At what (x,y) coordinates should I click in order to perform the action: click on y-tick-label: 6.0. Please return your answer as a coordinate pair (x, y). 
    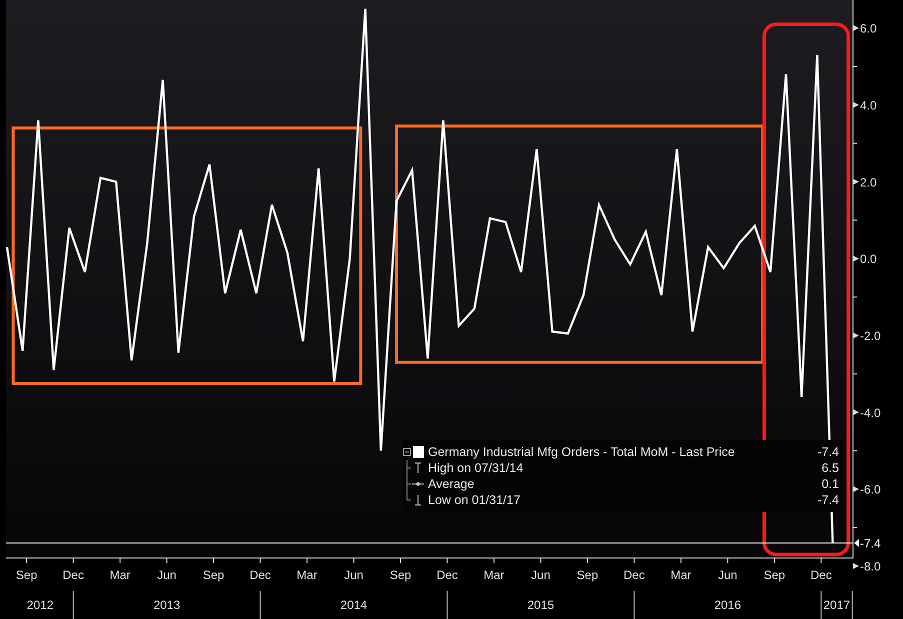
    Looking at the image, I should click on (868, 29).